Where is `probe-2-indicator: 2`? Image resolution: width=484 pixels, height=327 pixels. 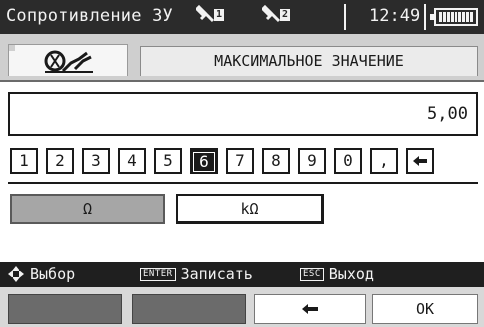
probe-2-indicator: 2 is located at coordinates (276, 15).